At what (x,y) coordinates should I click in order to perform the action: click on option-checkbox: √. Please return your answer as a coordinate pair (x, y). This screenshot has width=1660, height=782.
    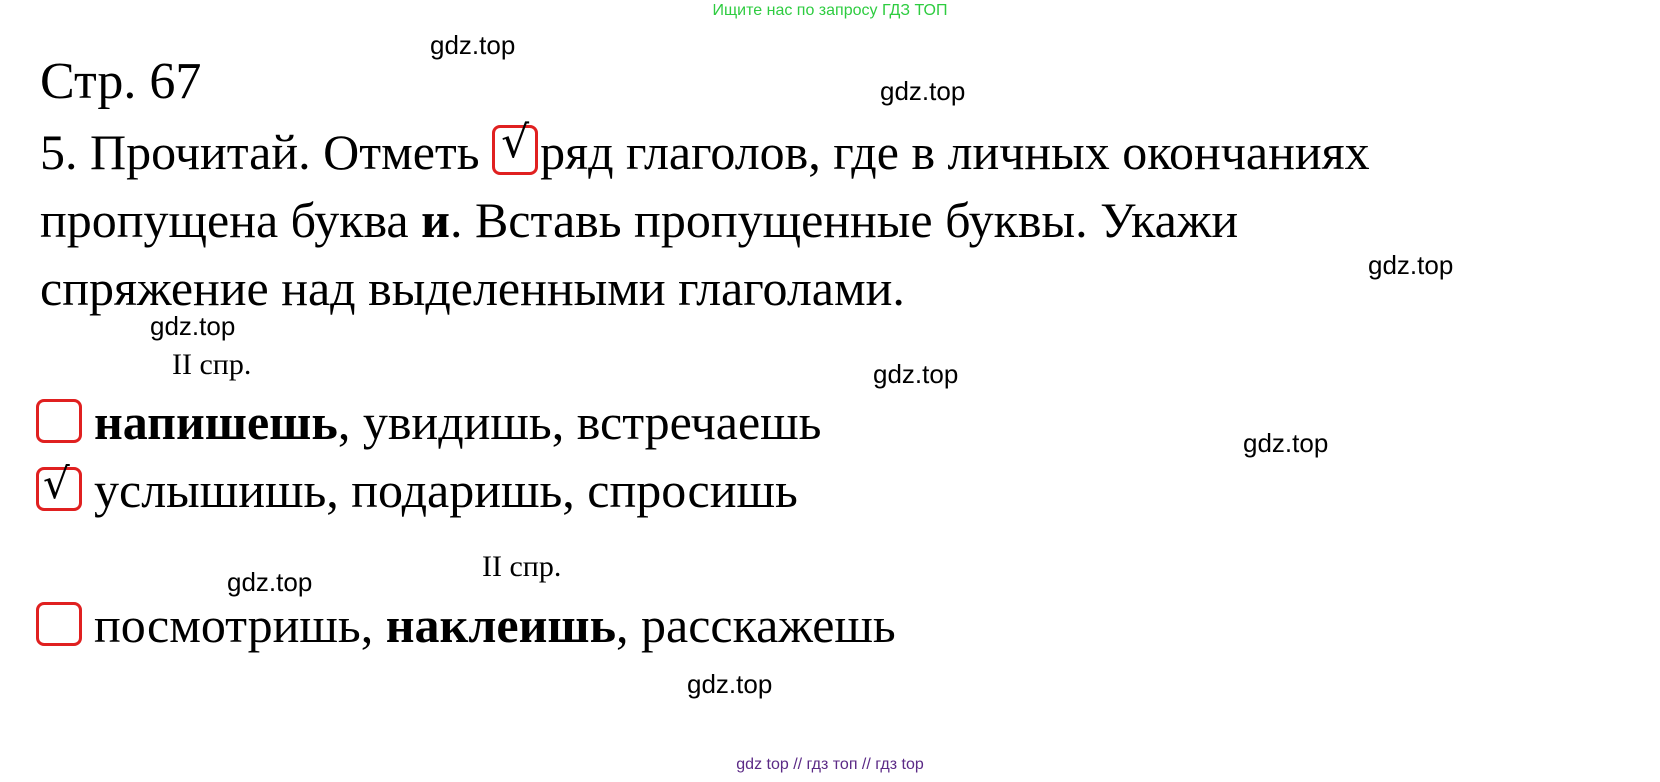
    Looking at the image, I should click on (59, 485).